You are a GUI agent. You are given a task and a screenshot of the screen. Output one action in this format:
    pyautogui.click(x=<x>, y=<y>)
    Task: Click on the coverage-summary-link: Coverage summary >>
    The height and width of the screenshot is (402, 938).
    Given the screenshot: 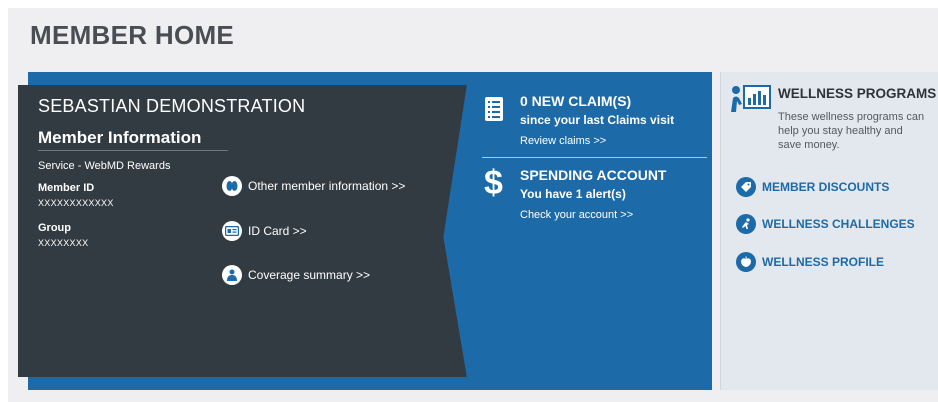 What is the action you would take?
    pyautogui.click(x=296, y=275)
    